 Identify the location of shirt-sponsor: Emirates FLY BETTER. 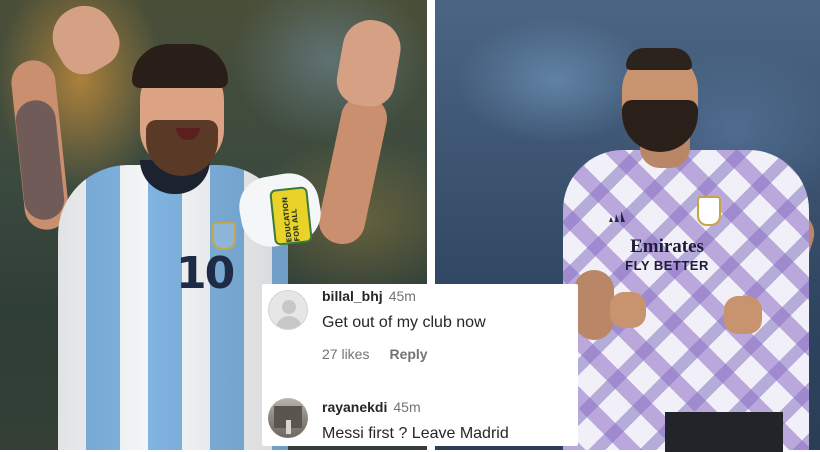
(667, 254).